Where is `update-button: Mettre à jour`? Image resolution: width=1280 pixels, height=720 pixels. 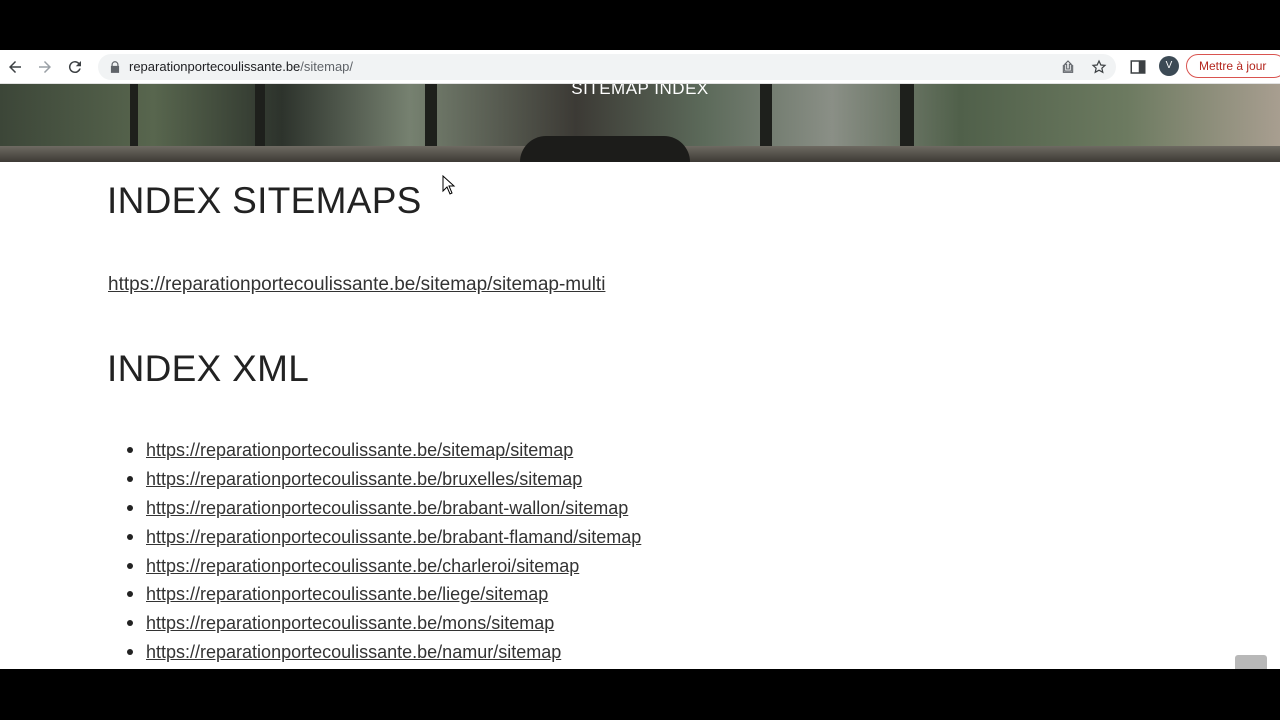 update-button: Mettre à jour is located at coordinates (1233, 66).